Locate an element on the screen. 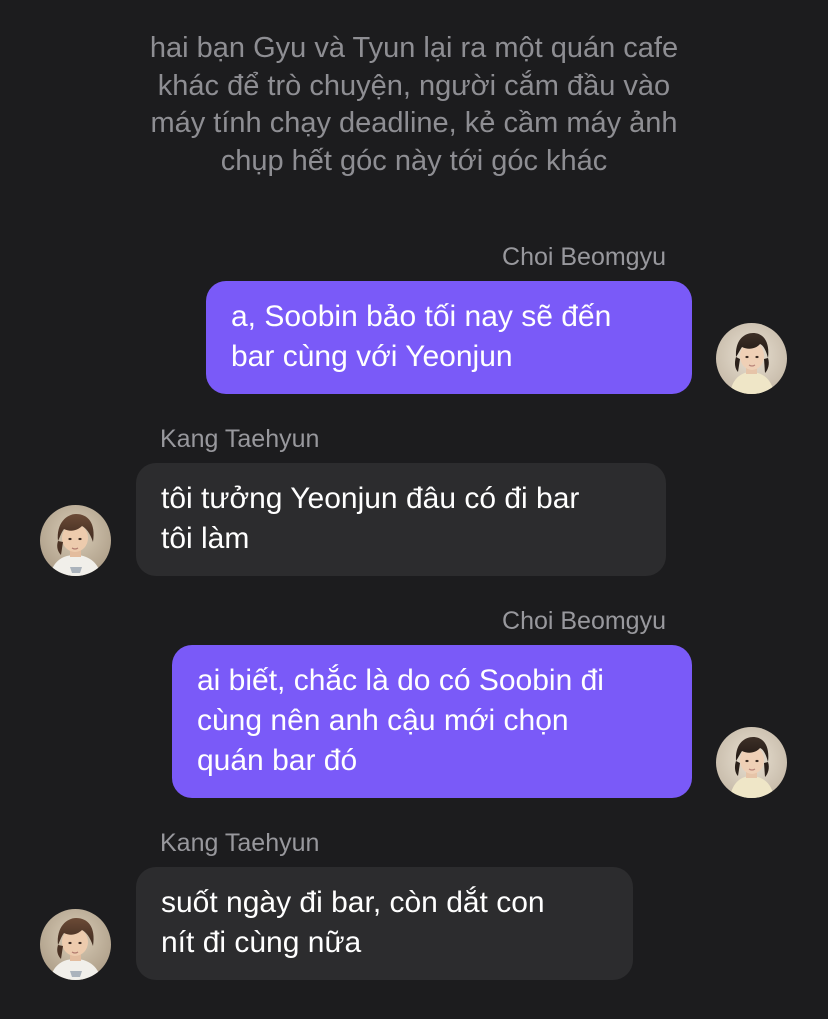 The image size is (828, 1019). message-text-line: ai biết, chắc là do có Soobin đi is located at coordinates (400, 680).